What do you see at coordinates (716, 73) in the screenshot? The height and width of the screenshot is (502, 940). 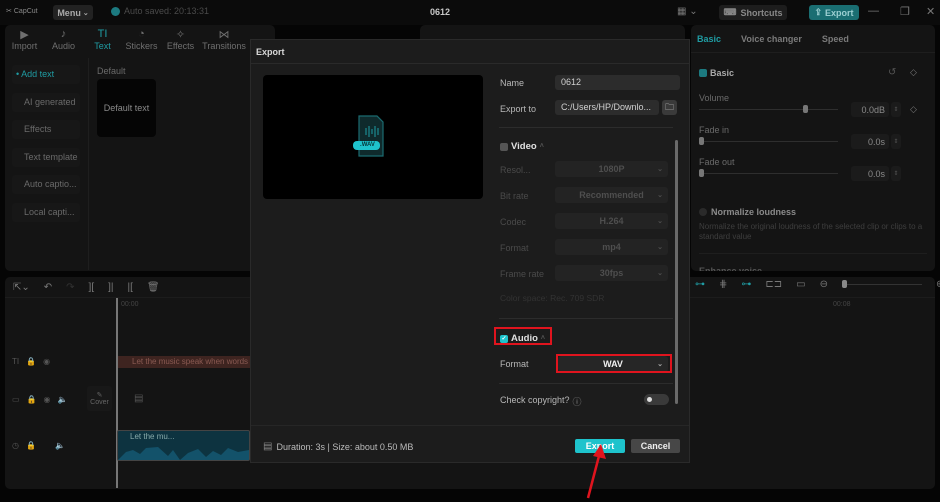 I see `basic-section-header: Basic` at bounding box center [716, 73].